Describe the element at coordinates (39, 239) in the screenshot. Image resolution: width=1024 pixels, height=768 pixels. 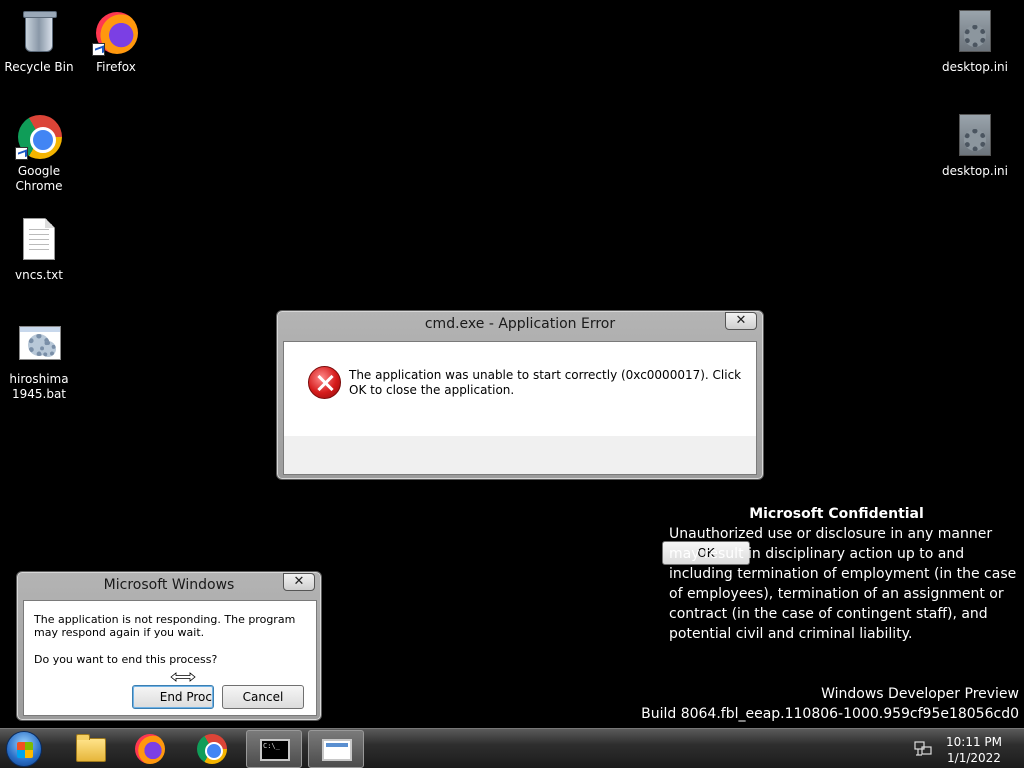
I see `text-file-icon` at that location.